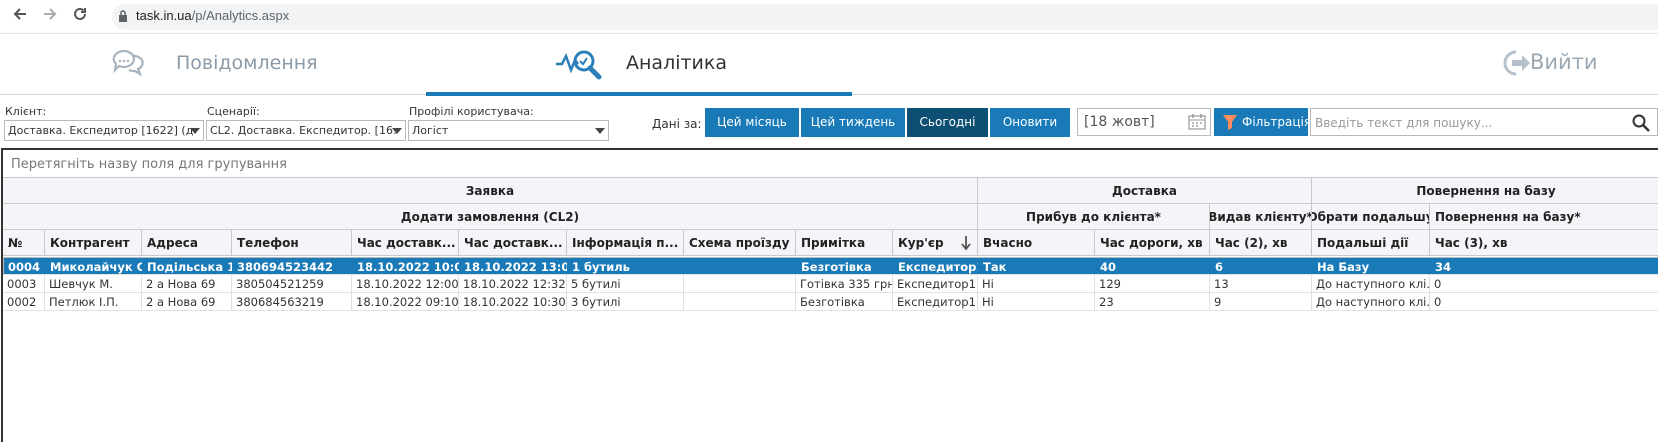 The height and width of the screenshot is (442, 1658). What do you see at coordinates (1037, 266) in the screenshot?
I see `cell-on-time: Так` at bounding box center [1037, 266].